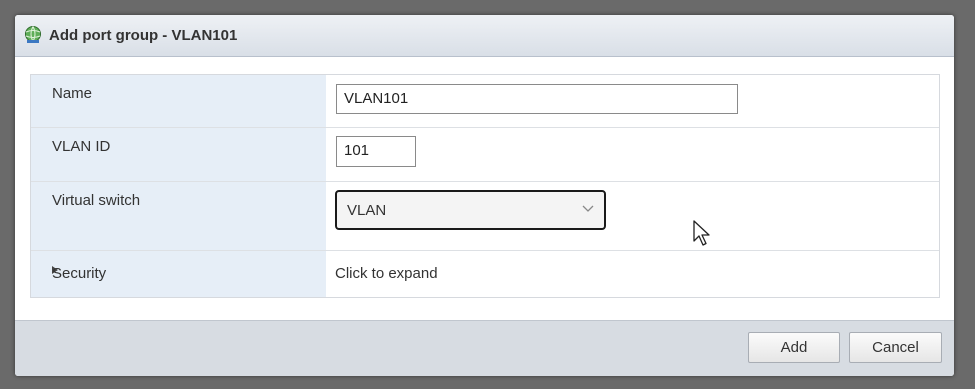 The image size is (975, 389). What do you see at coordinates (470, 210) in the screenshot?
I see `virtual-switch-select: VLAN` at bounding box center [470, 210].